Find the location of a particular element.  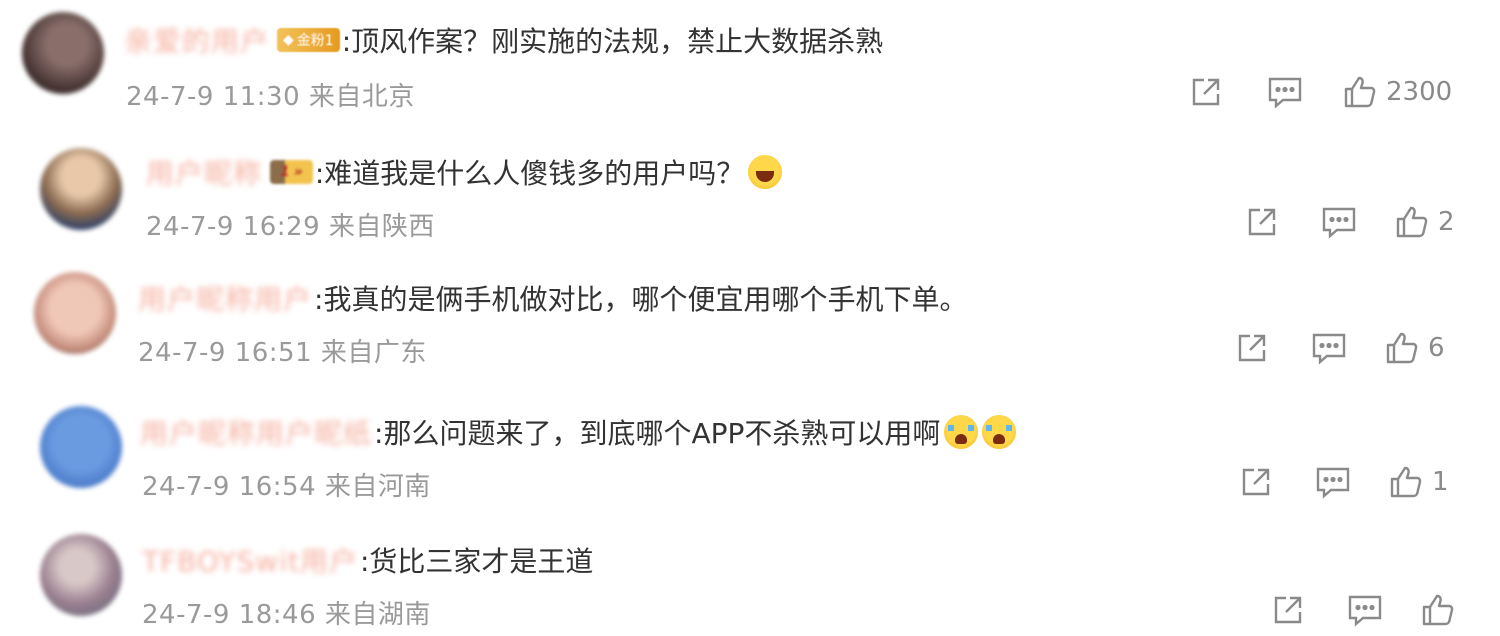

like-button: 1 is located at coordinates (1418, 482).